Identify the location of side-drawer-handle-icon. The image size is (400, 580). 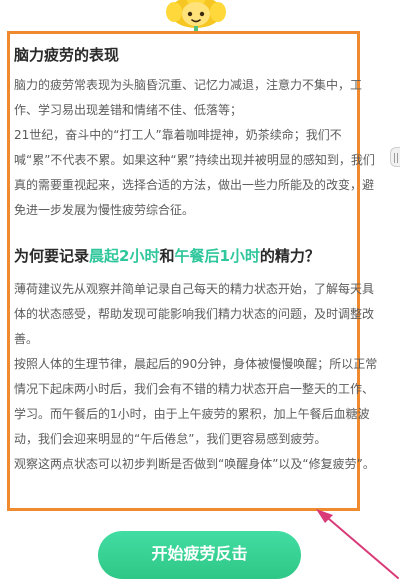
(395, 157).